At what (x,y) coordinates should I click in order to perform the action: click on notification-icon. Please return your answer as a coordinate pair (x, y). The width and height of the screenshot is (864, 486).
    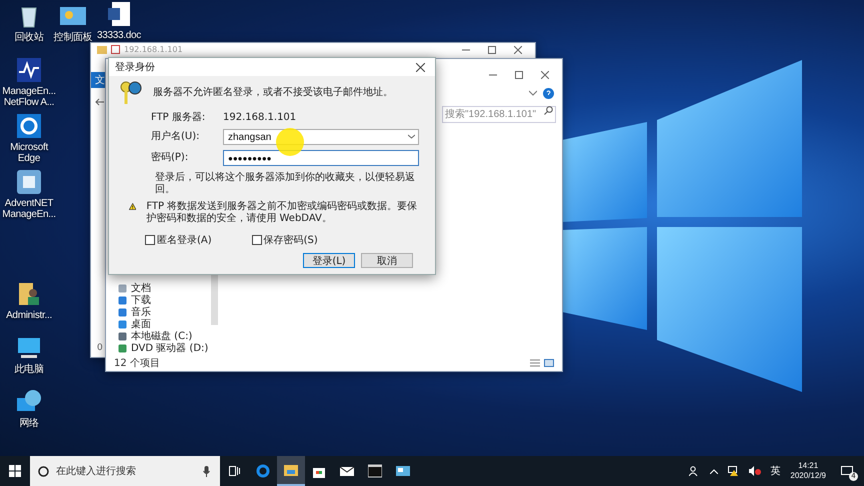
    Looking at the image, I should click on (847, 471).